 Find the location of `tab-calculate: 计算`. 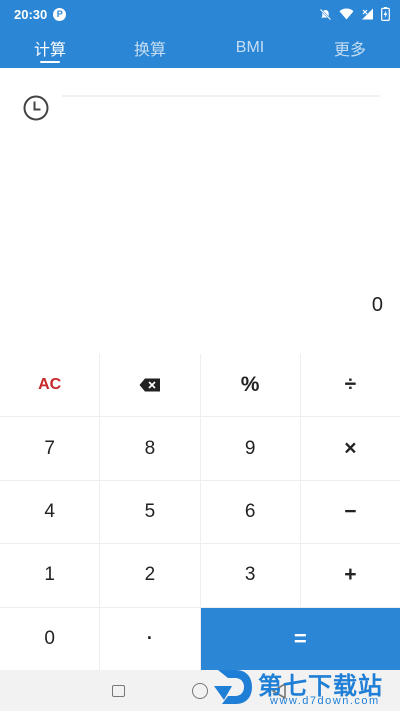

tab-calculate: 计算 is located at coordinates (50, 48).